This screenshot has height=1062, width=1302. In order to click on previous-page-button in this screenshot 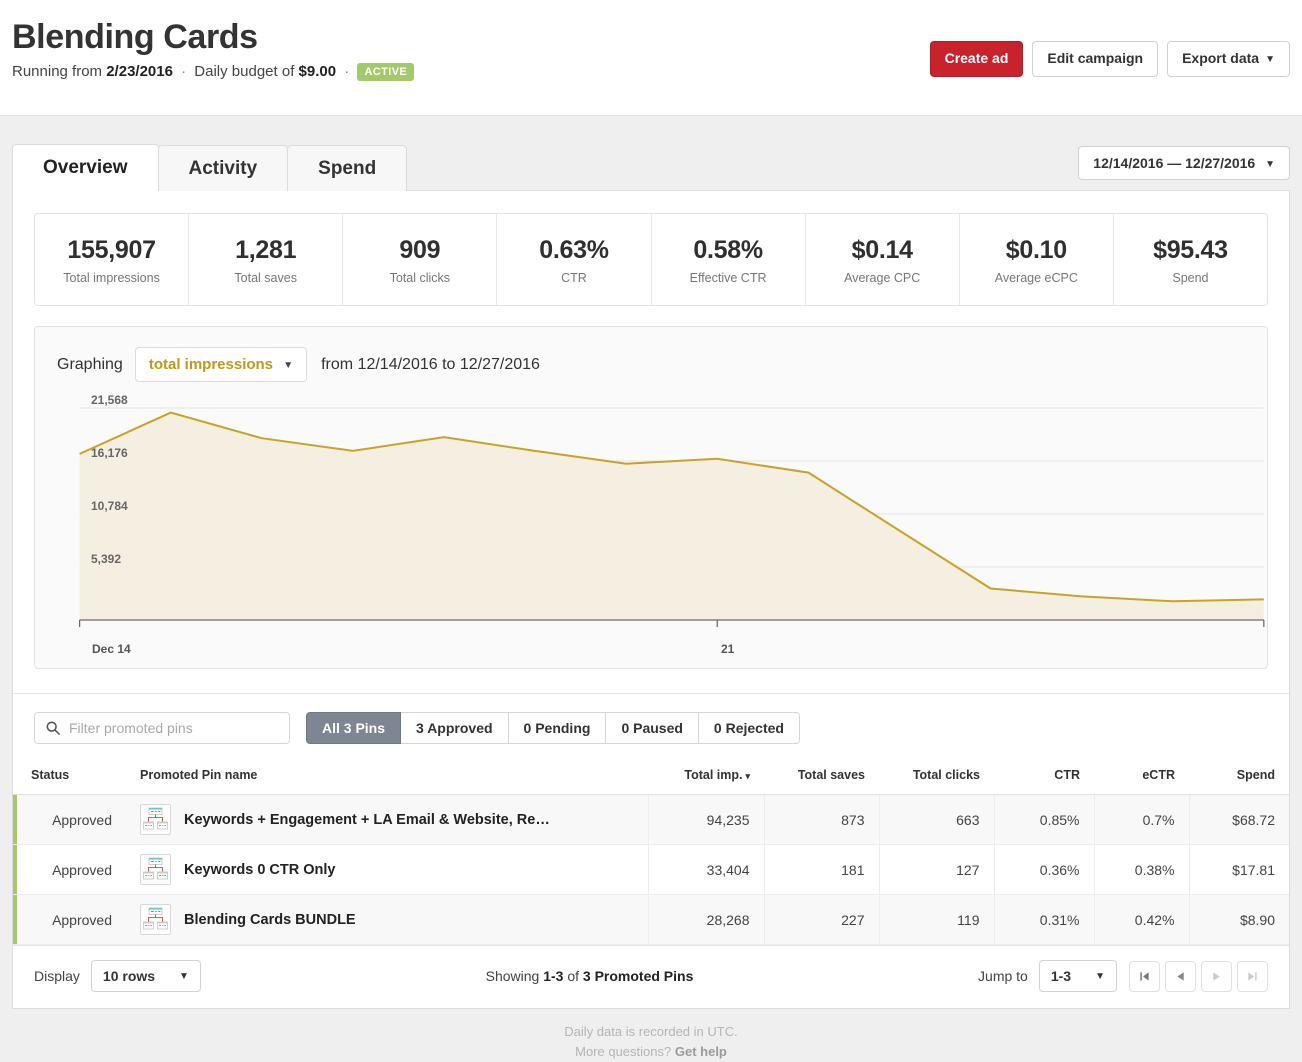, I will do `click(1180, 976)`.